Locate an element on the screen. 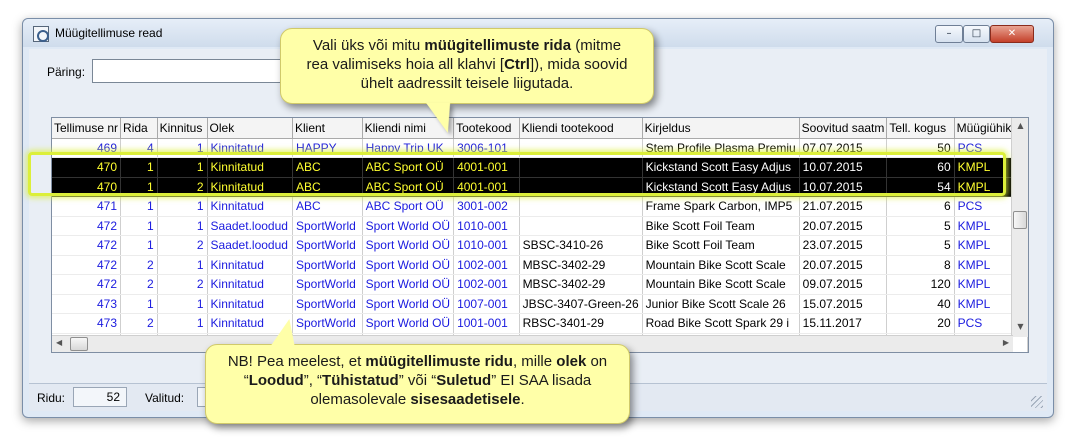 The image size is (1074, 442). cell-client-product-code: MBSC-3402-29 is located at coordinates (581, 284).